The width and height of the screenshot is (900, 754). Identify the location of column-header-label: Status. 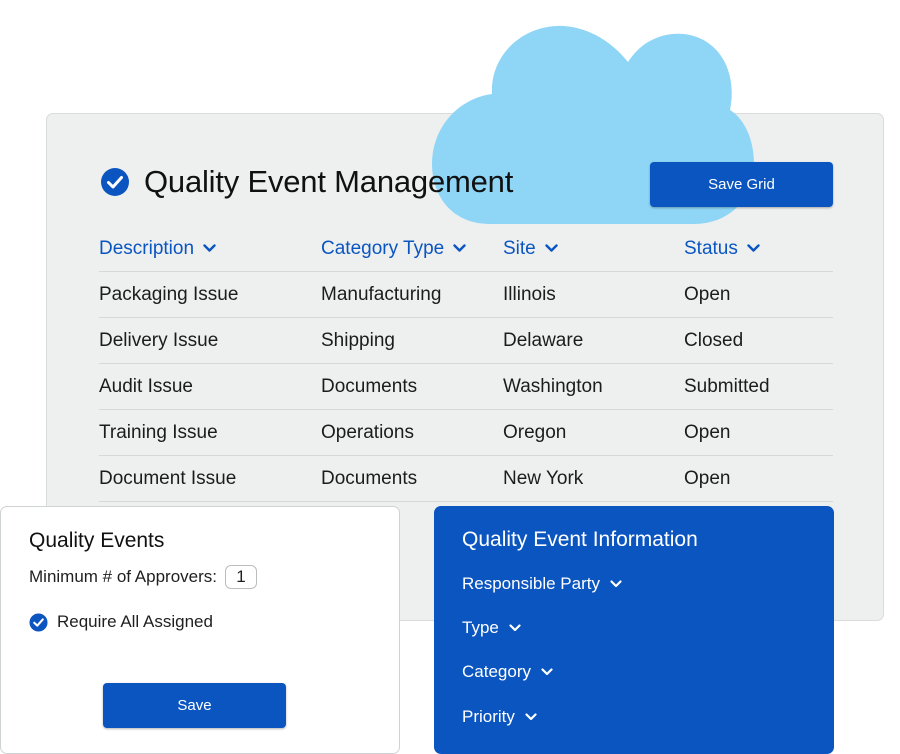
(711, 248).